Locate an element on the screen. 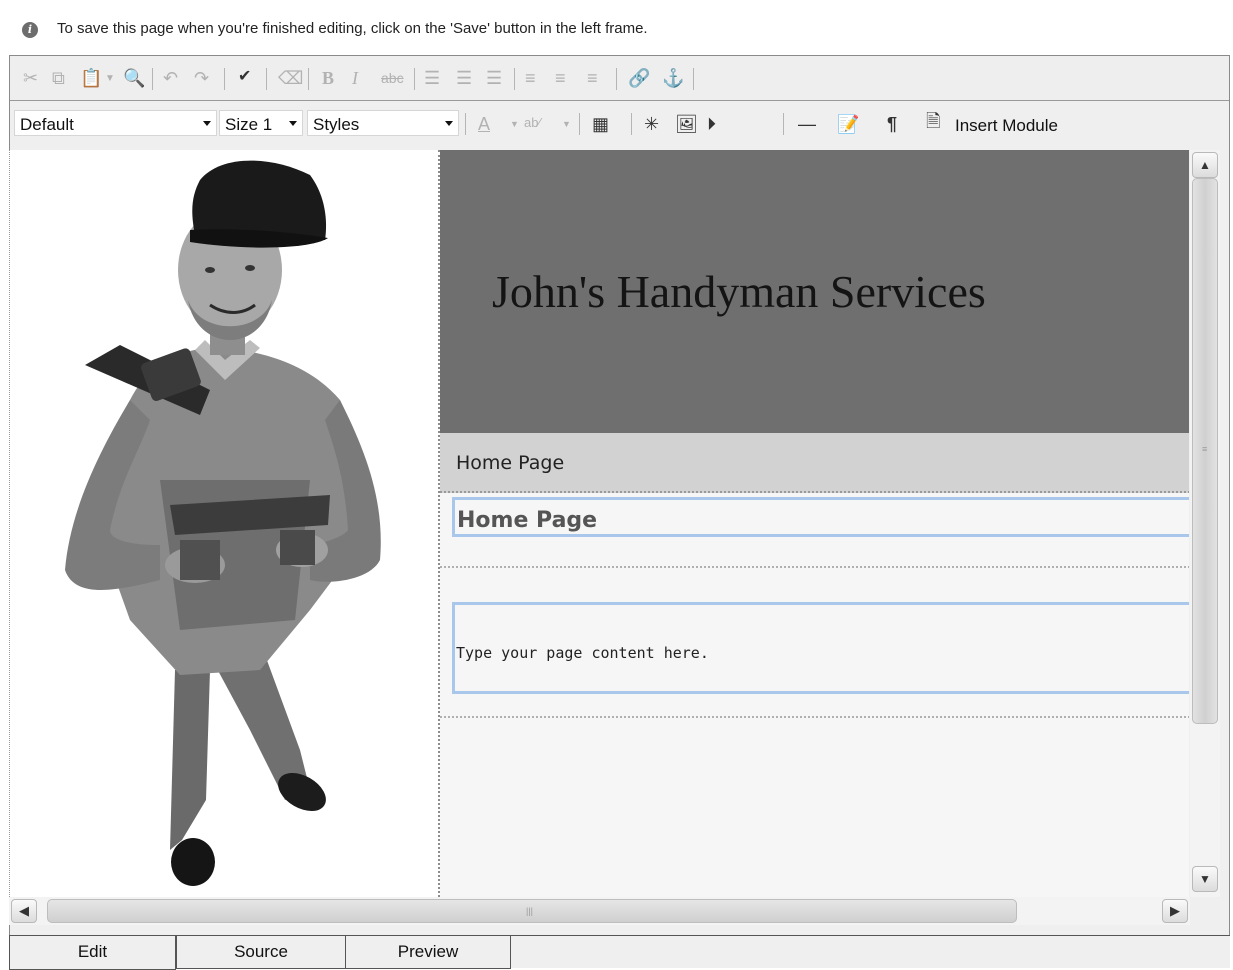 Image resolution: width=1233 pixels, height=970 pixels. toolbar-edit: ✂ ⧉ 📋 ▼ 🔍 ↶ ↷ ✔ ⌫ B I abc ☰ ☰ ☰ ≡ ≡ ≡ 🔗 is located at coordinates (619, 78).